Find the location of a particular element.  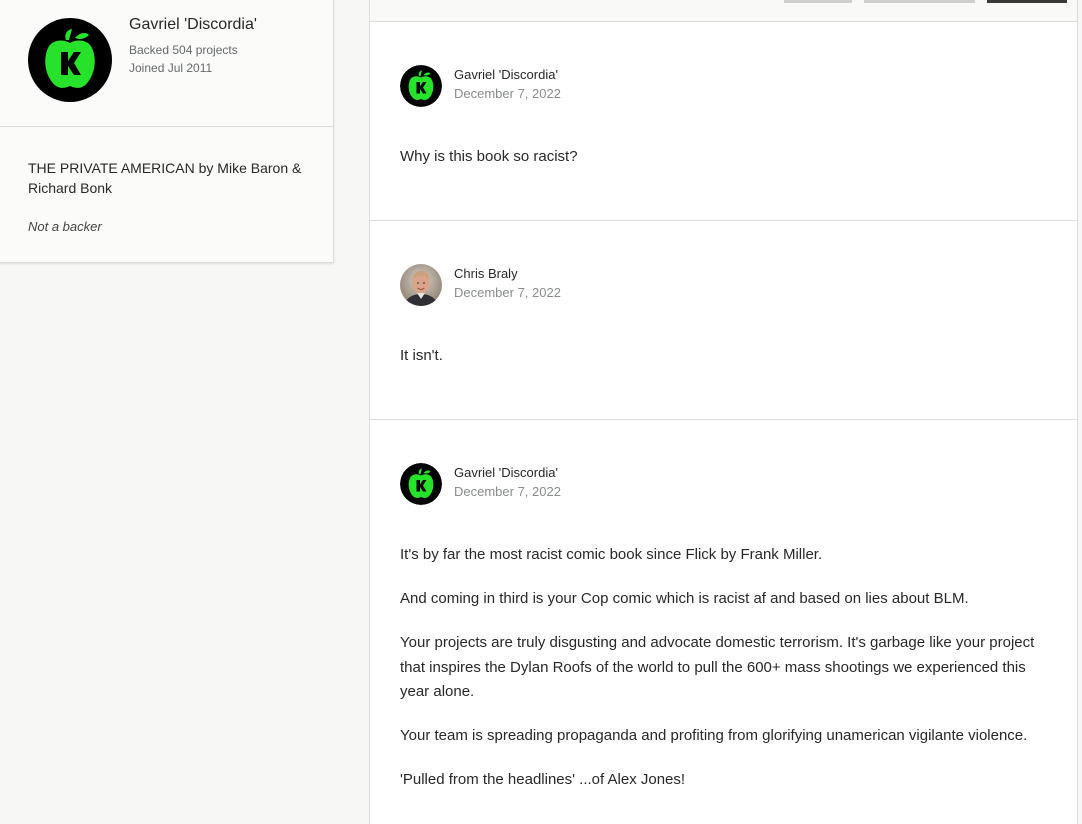

comment-author: Chris Braly is located at coordinates (486, 273).